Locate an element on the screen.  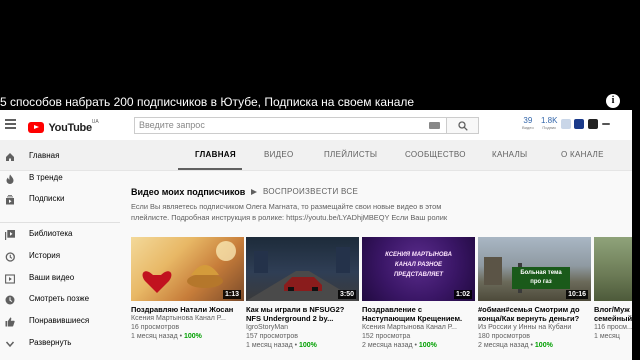
video-thumbnail: Больная тема про газ 10:16 is located at coordinates (534, 269).